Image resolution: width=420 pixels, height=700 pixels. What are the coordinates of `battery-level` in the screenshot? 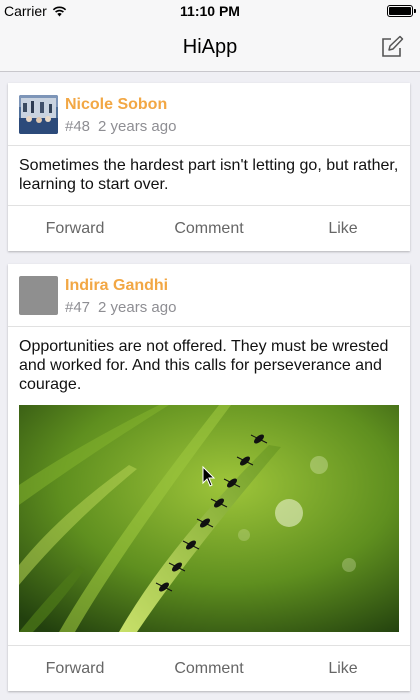 It's located at (400, 11).